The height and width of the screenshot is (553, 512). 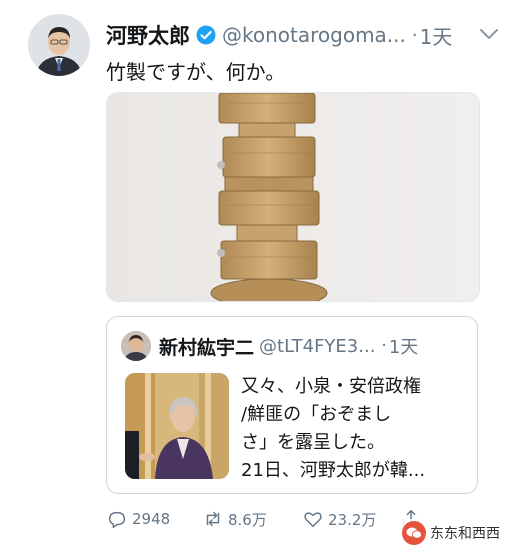 I want to click on verified-badge-icon, so click(x=206, y=35).